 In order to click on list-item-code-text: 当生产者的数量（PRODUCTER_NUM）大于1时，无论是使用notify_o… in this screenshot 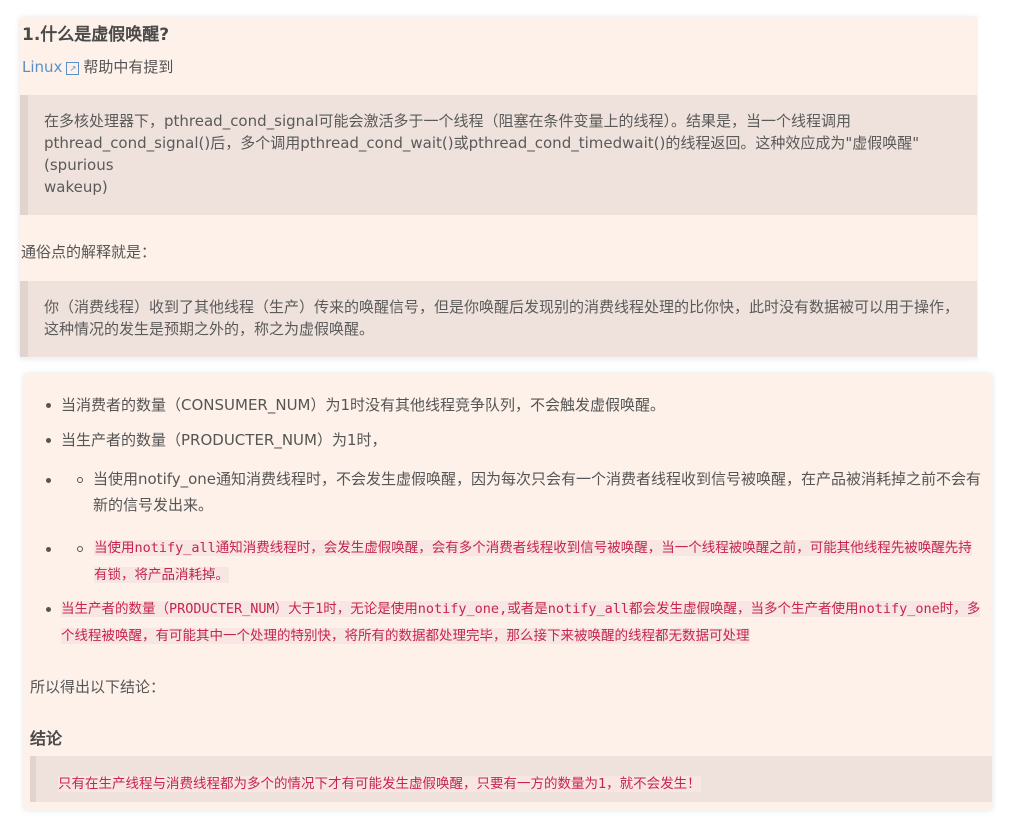, I will do `click(521, 622)`.